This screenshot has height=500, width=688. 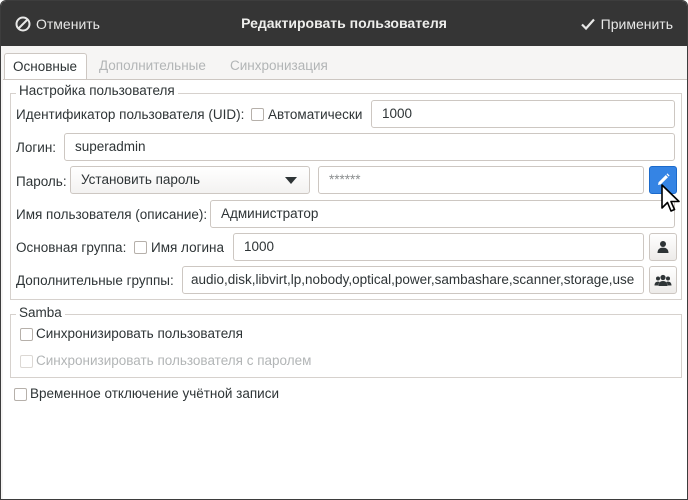 What do you see at coordinates (315, 114) in the screenshot?
I see `uid-auto-label: Автоматически` at bounding box center [315, 114].